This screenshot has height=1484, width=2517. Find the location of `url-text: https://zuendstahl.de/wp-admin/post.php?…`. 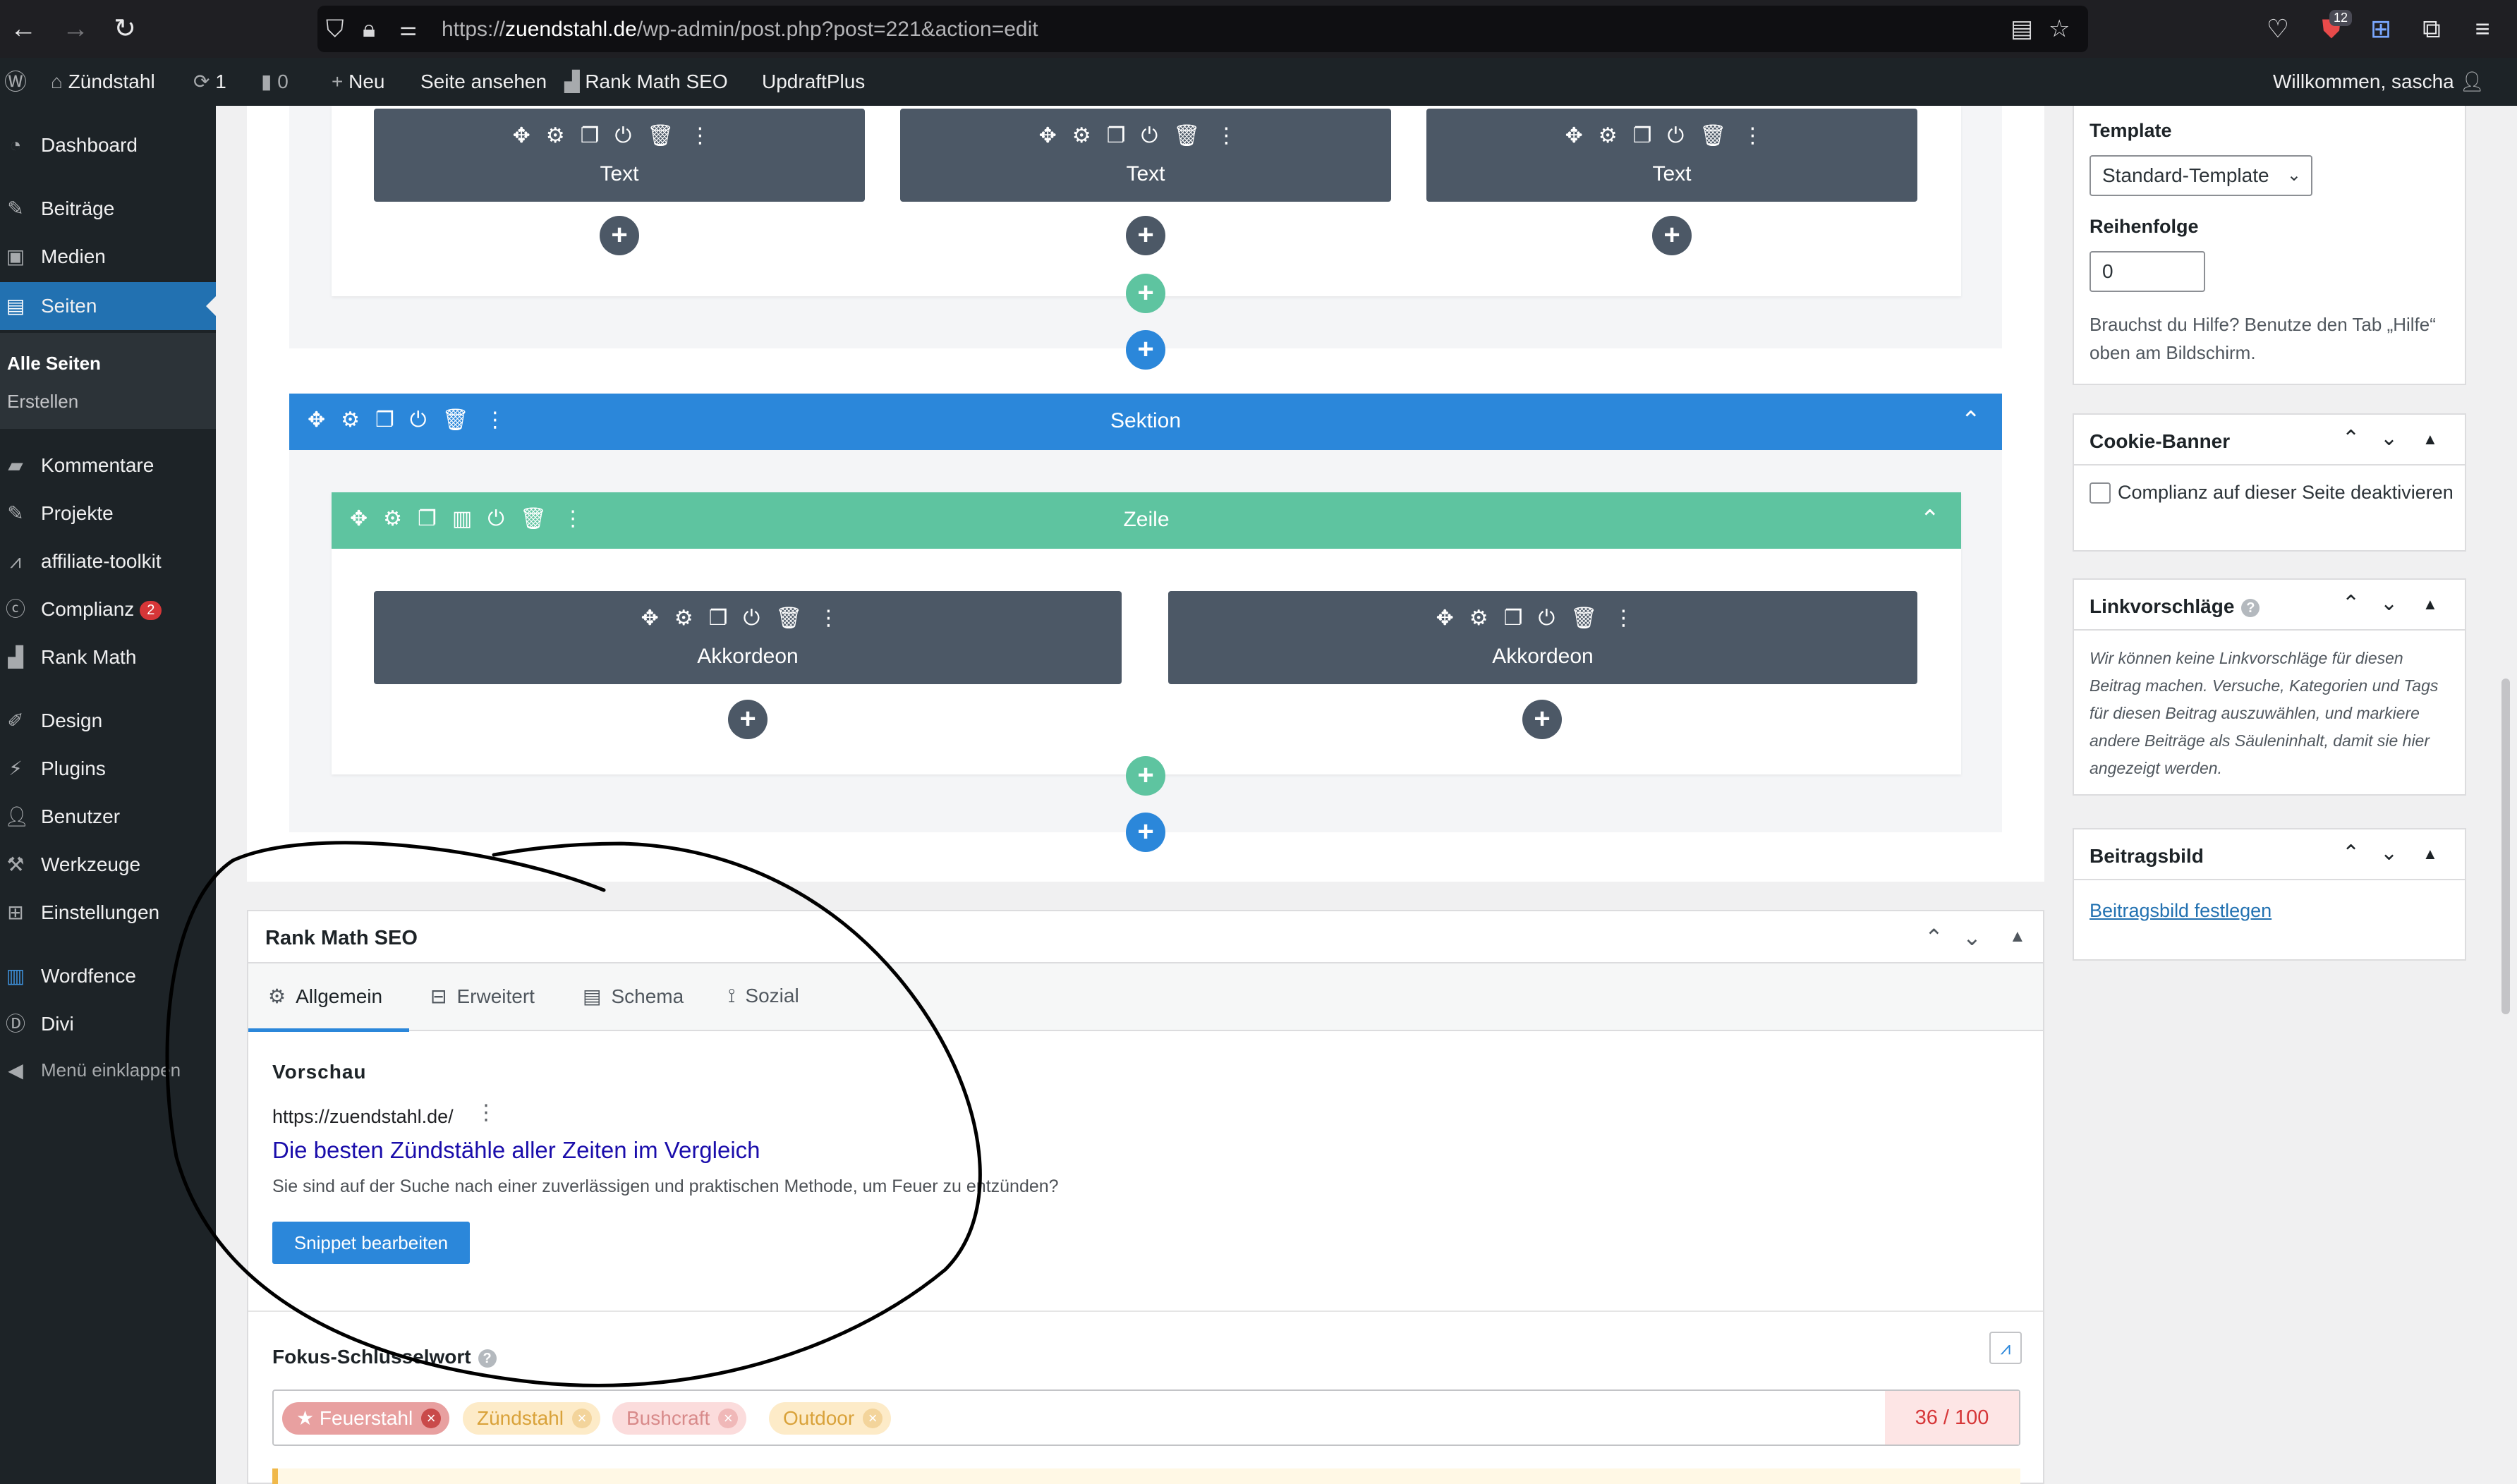

url-text: https://zuendstahl.de/wp-admin/post.php?… is located at coordinates (740, 30).